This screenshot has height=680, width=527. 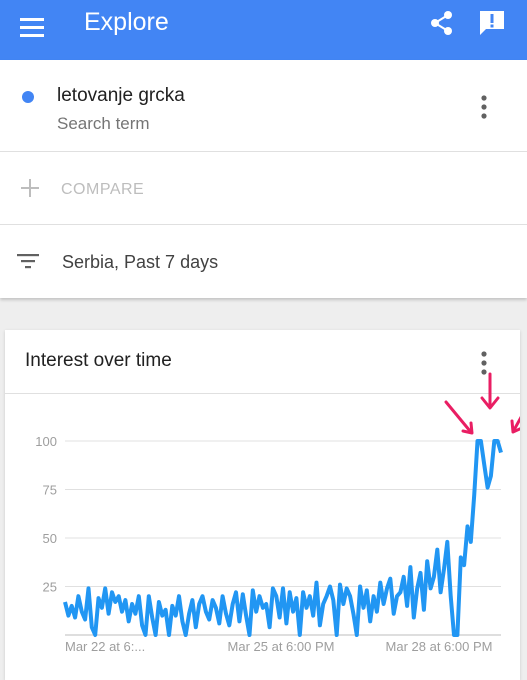 What do you see at coordinates (263, 105) in the screenshot?
I see `search-term-row: letovanje grcka Search term` at bounding box center [263, 105].